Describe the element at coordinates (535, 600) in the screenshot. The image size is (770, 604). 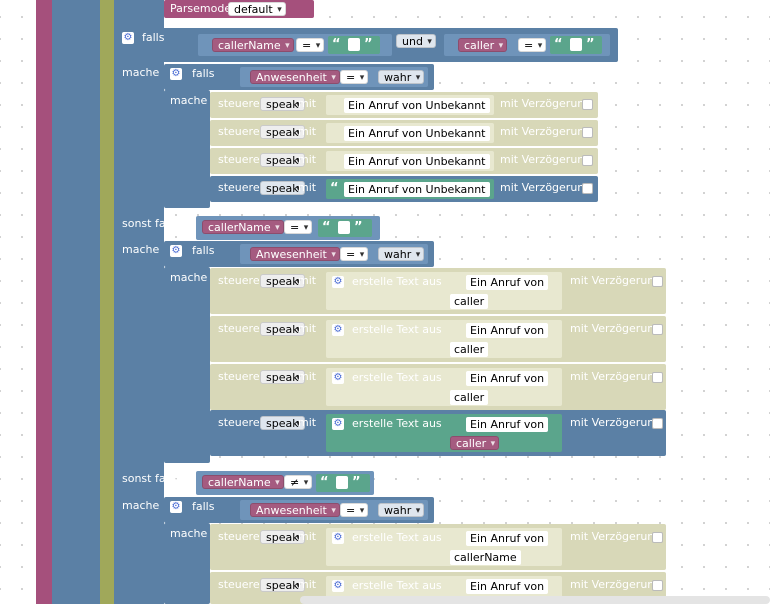
I see `horizontal-scrollbar` at that location.